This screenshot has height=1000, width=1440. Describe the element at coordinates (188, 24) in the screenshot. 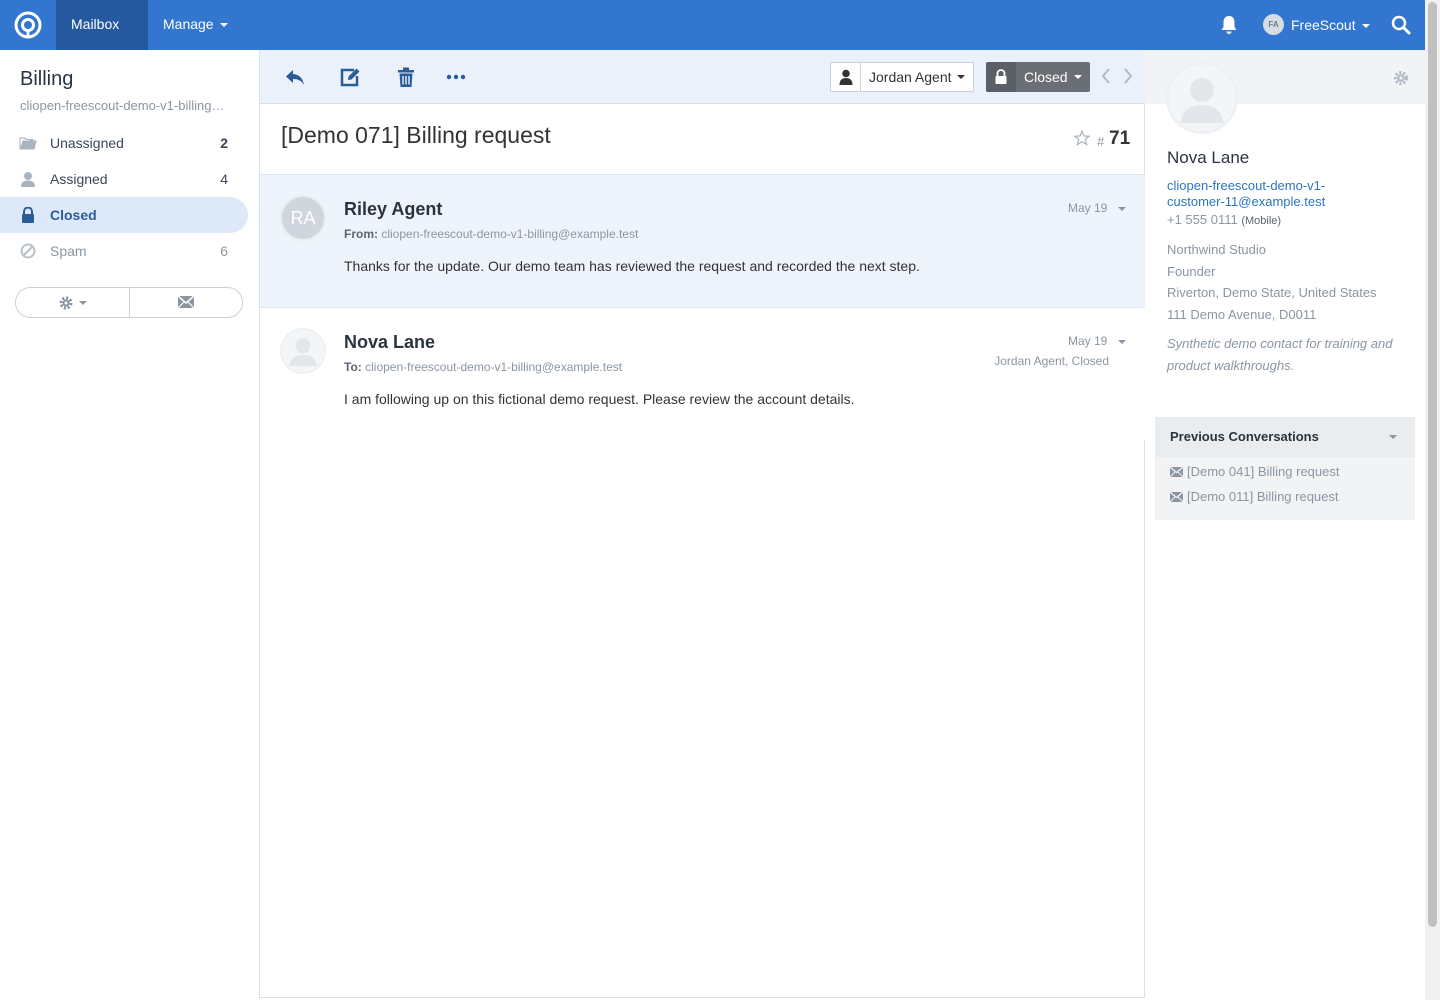

I see `nav-manage-label: Manage` at that location.